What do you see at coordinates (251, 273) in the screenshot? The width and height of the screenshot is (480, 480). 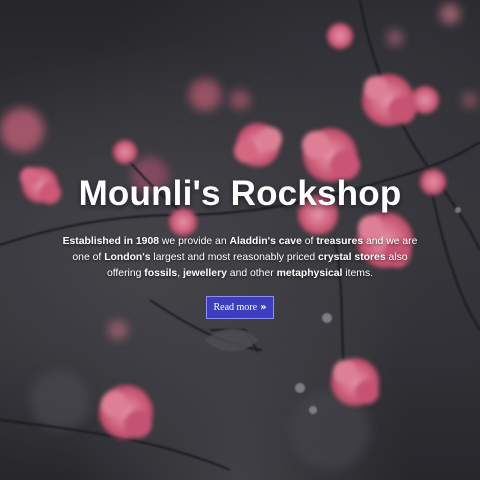 I see `desc-text: and other` at bounding box center [251, 273].